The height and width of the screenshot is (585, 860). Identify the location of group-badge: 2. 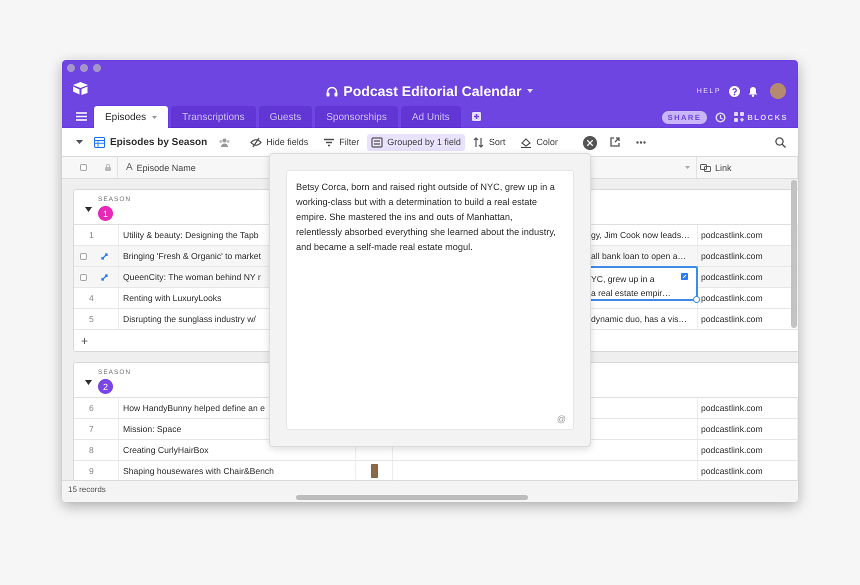
(105, 386).